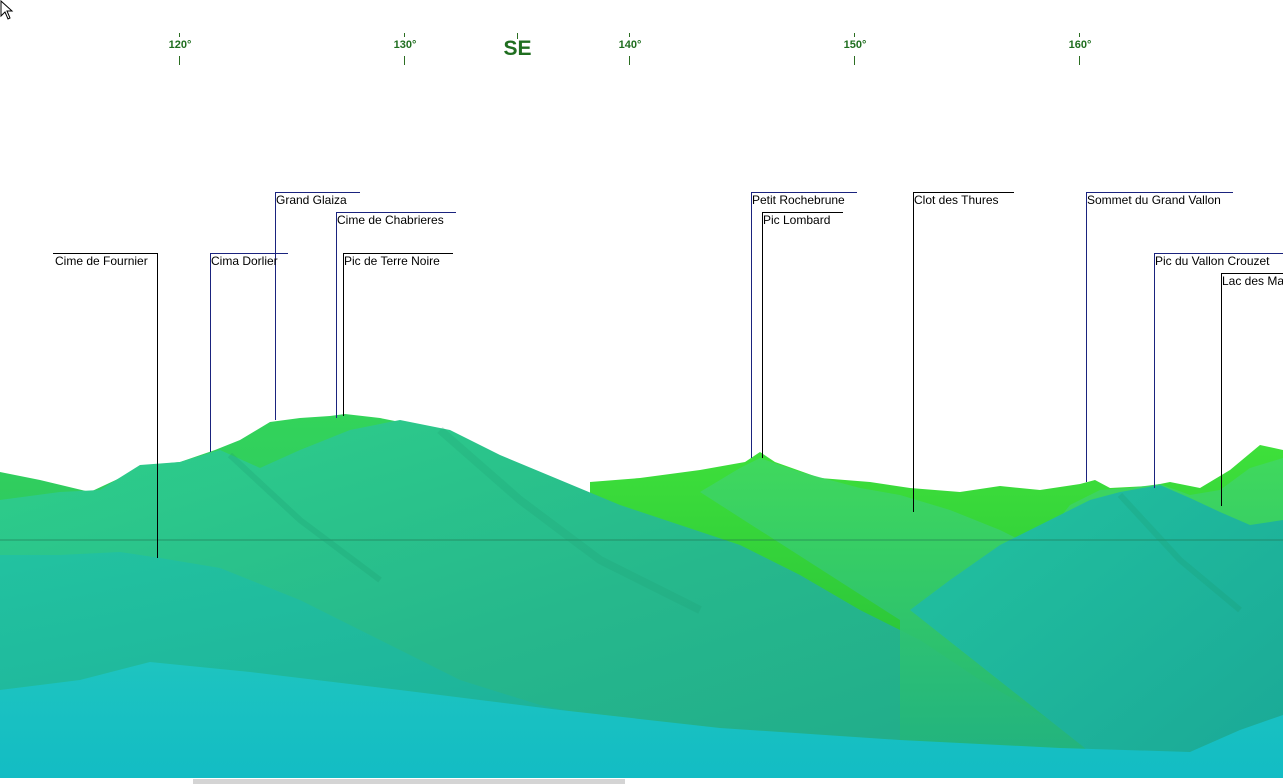  Describe the element at coordinates (311, 200) in the screenshot. I see `peak-name-label: Grand Glaiza` at that location.